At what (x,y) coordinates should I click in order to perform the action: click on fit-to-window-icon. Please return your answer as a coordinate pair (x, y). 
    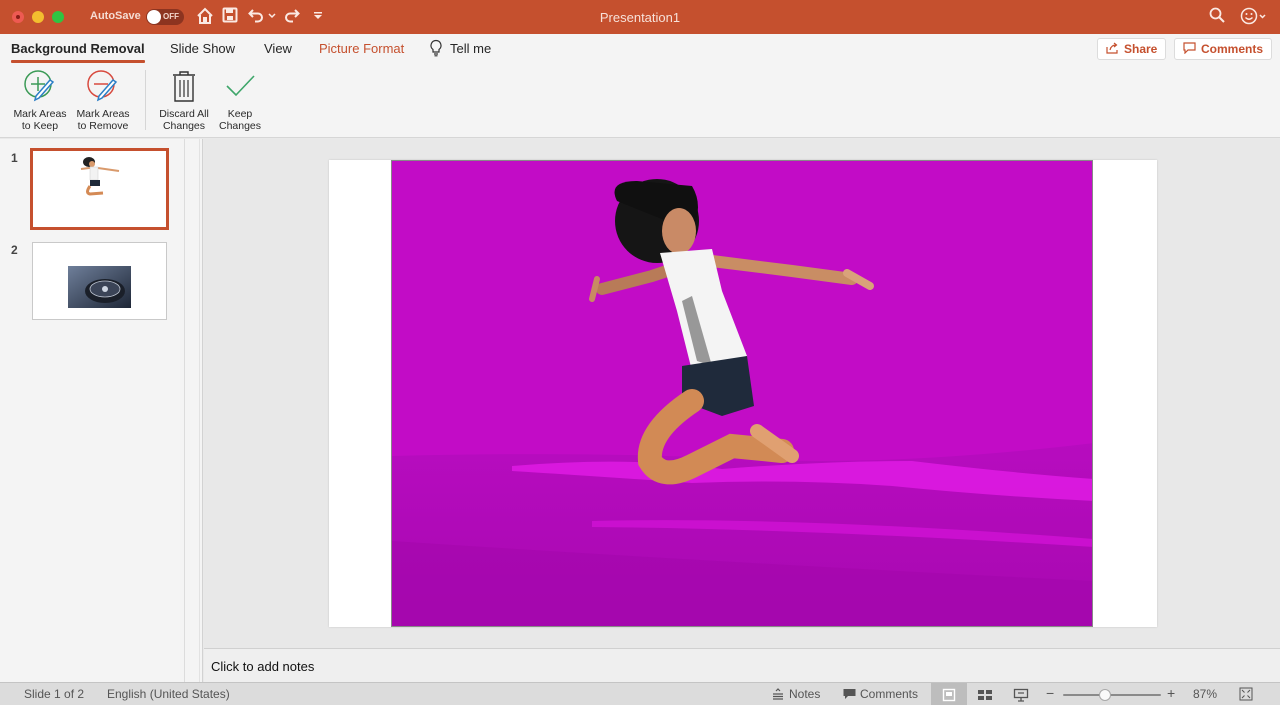
    Looking at the image, I should click on (1246, 694).